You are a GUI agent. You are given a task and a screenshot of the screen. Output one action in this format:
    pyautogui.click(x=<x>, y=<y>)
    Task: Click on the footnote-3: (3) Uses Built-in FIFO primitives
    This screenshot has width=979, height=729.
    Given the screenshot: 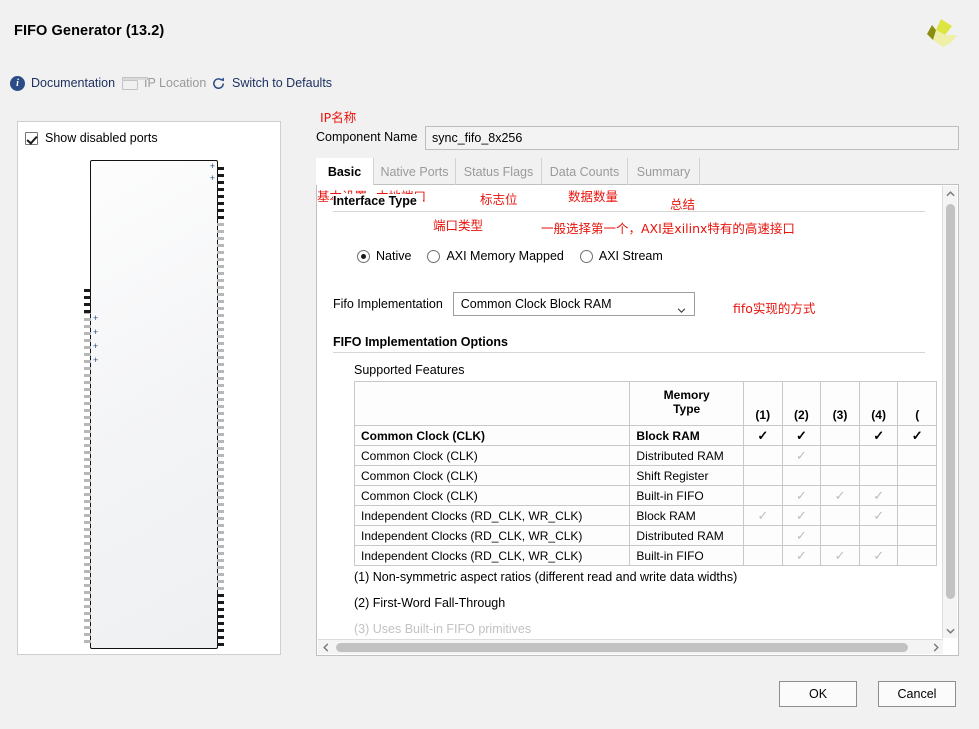 What is the action you would take?
    pyautogui.click(x=443, y=629)
    